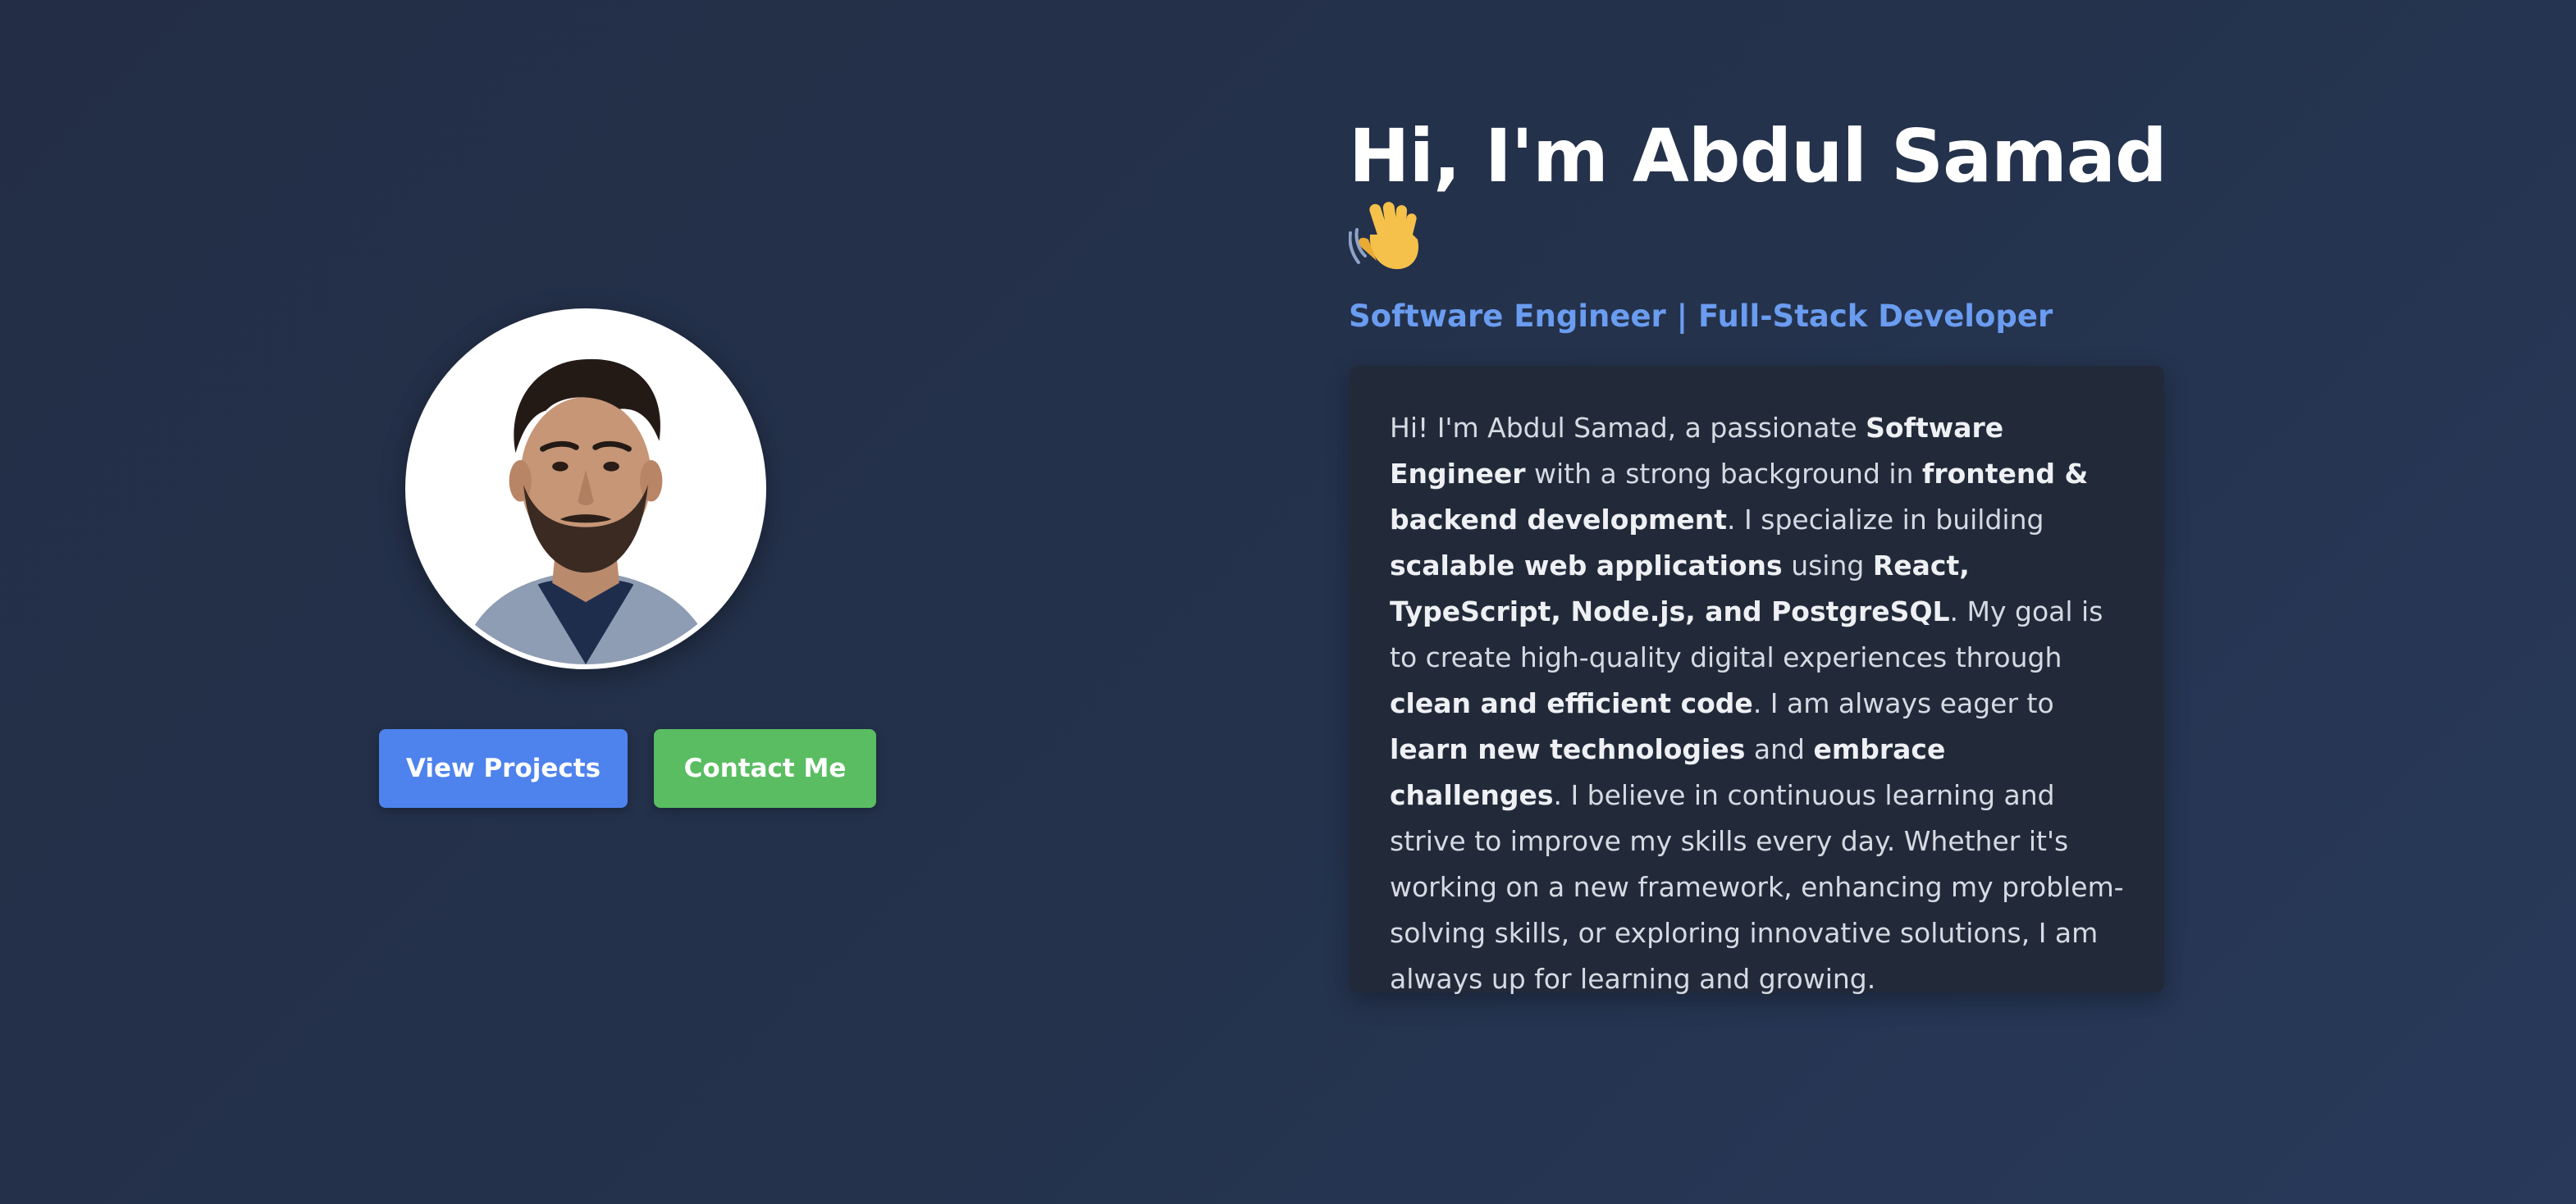 Image resolution: width=2576 pixels, height=1204 pixels. Describe the element at coordinates (1758, 155) in the screenshot. I see `title-text: Hi, I'm Abdul Samad` at that location.